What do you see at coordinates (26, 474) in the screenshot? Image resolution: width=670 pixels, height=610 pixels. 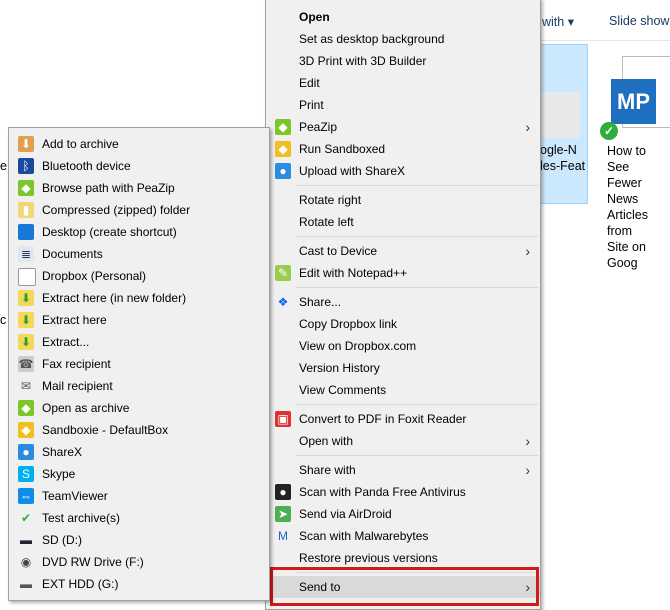 I see `skype-icon: S` at bounding box center [26, 474].